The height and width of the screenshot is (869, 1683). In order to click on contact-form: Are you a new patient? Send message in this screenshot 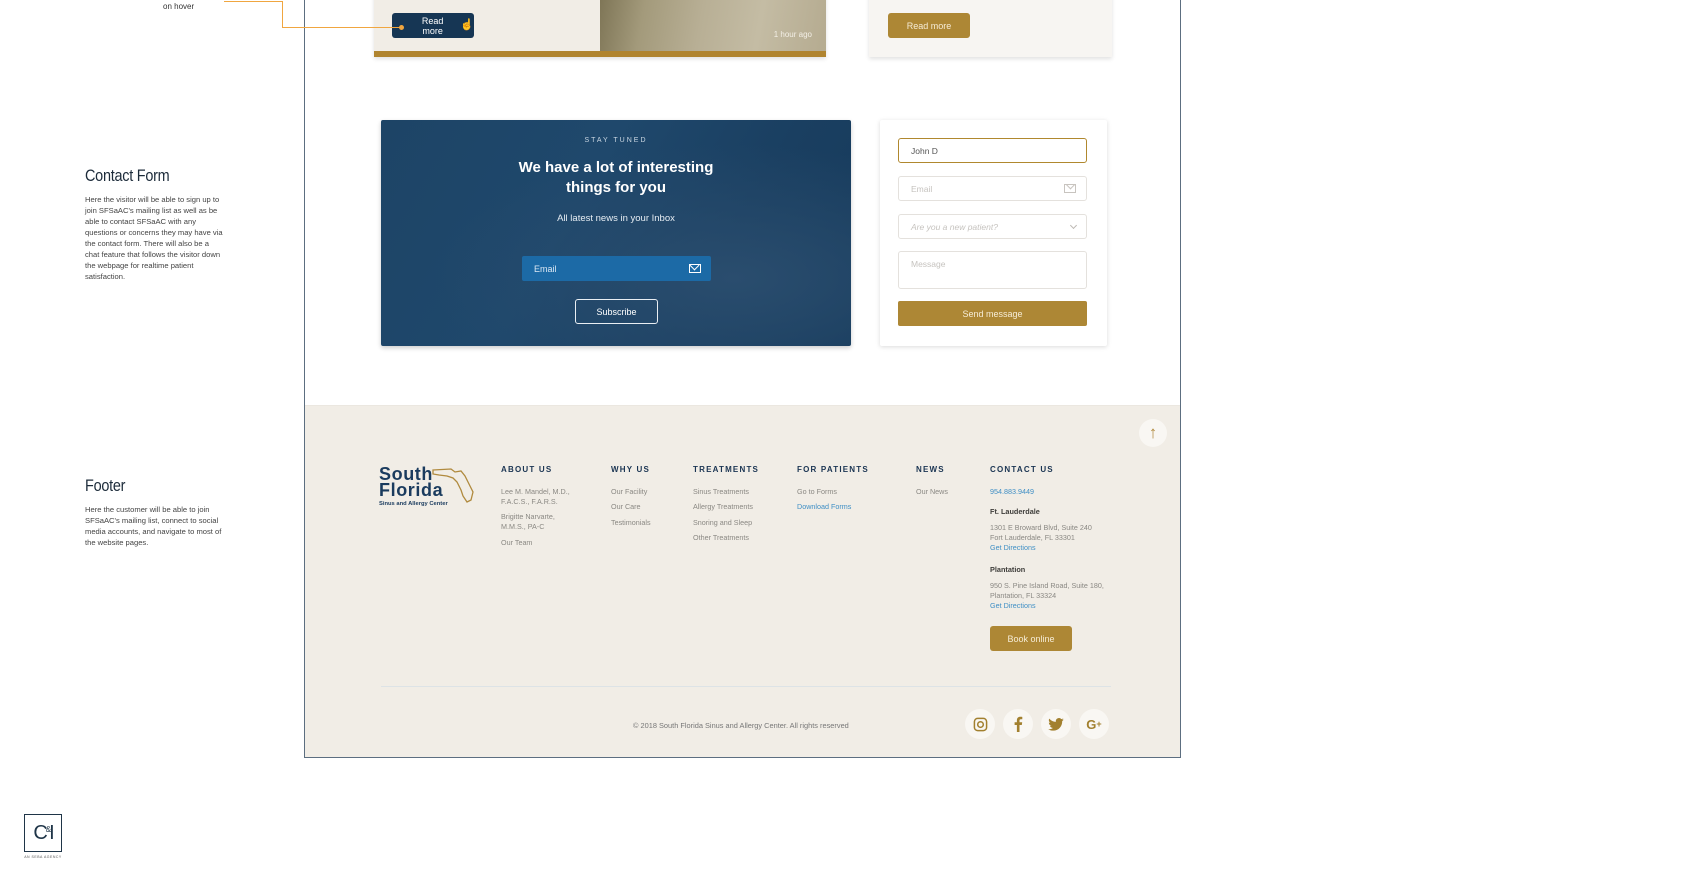, I will do `click(993, 233)`.